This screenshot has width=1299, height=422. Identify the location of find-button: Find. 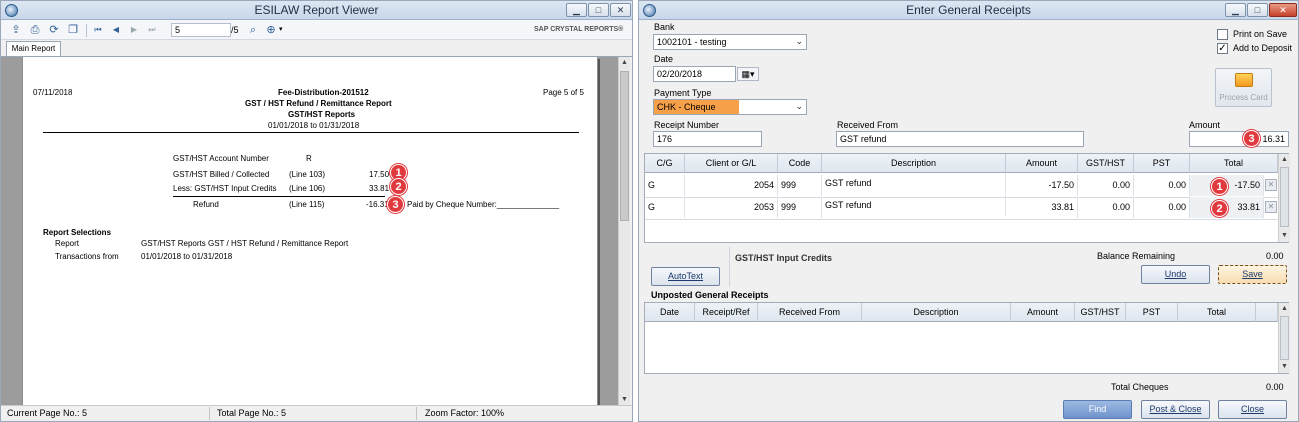
(1097, 409).